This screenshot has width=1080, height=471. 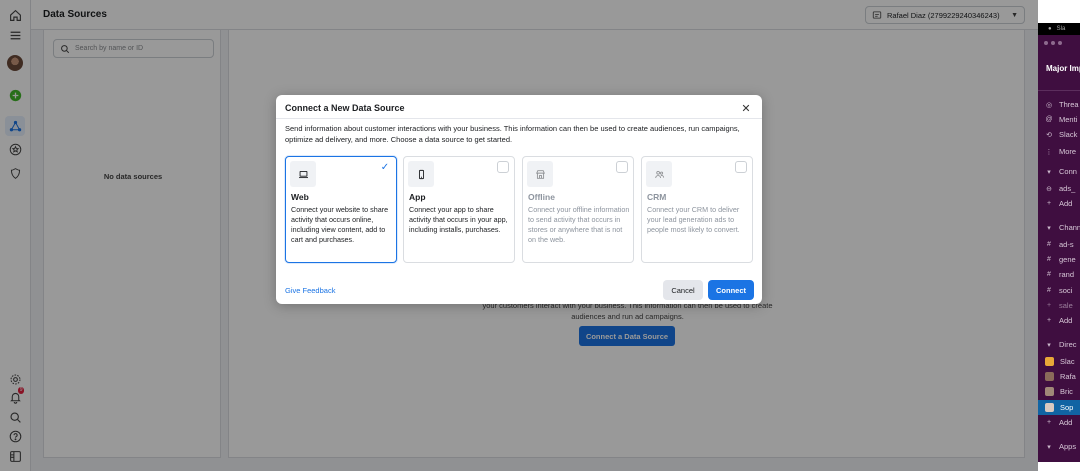 I want to click on at-icon: @, so click(x=1049, y=119).